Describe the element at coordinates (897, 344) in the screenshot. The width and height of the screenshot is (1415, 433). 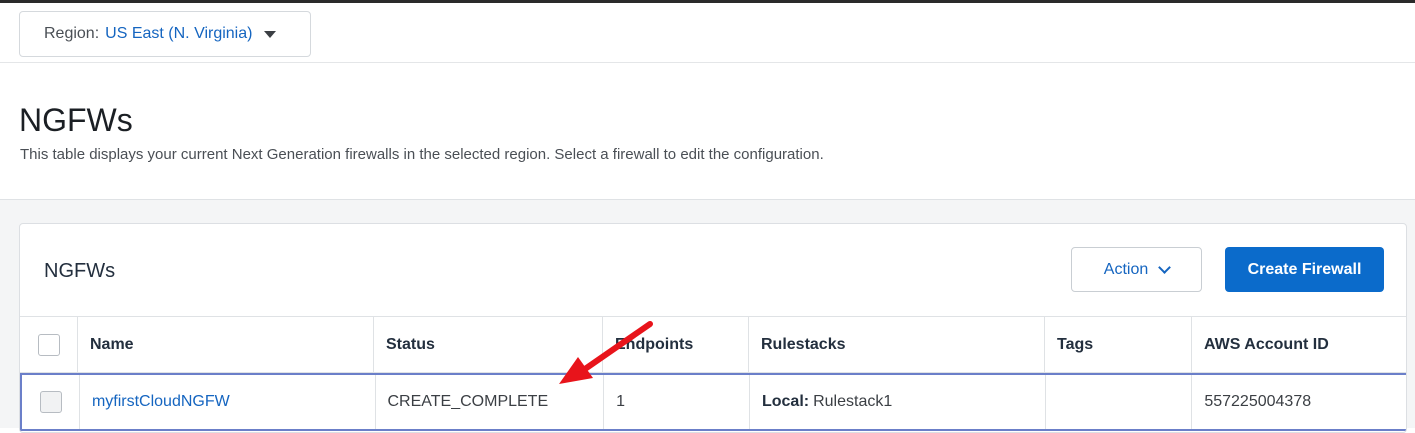
I see `column-header-rulestacks: Rulestacks` at that location.